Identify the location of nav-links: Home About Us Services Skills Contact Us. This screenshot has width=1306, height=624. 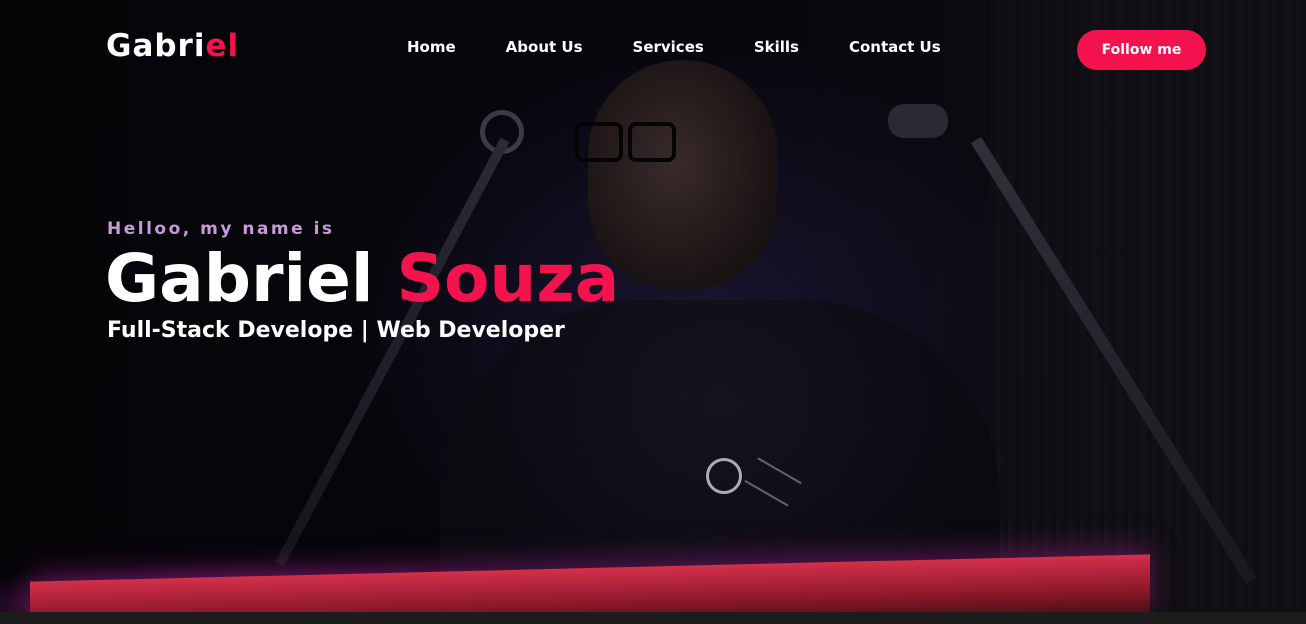
(674, 47).